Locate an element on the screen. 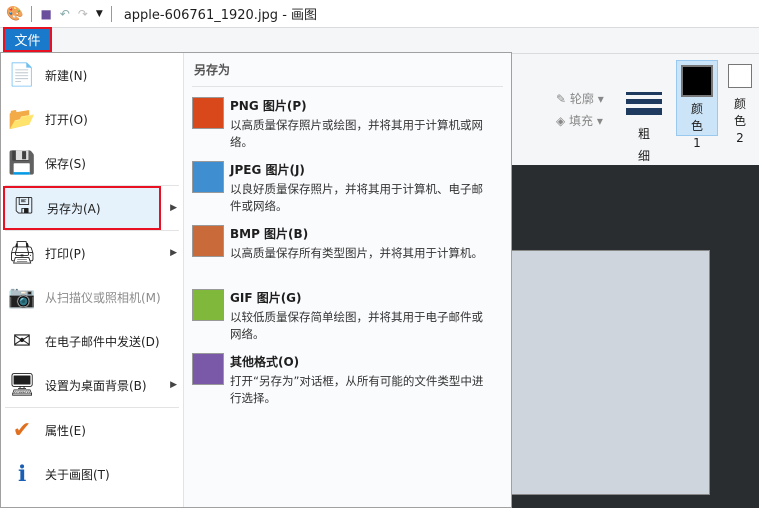 This screenshot has width=759, height=508. menu-item: ✔ 属性(E) is located at coordinates (92, 430).